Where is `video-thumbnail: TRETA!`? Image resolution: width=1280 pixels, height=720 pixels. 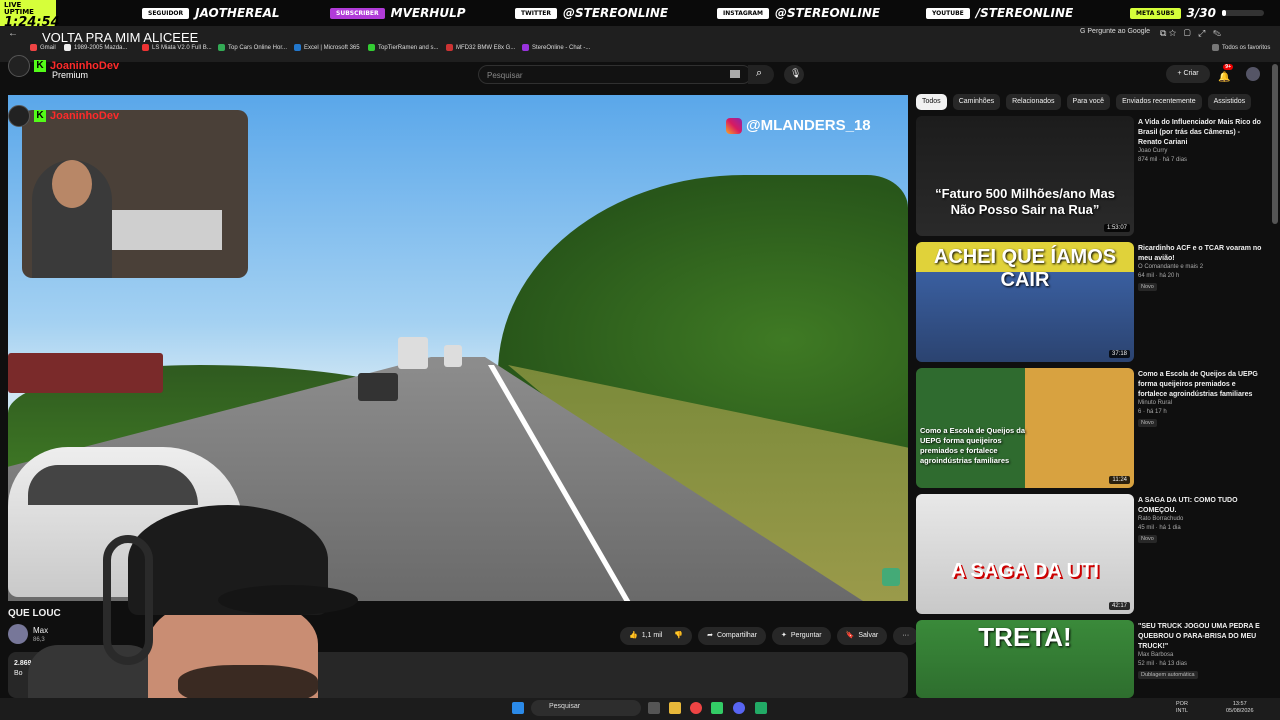 video-thumbnail: TRETA! is located at coordinates (1025, 659).